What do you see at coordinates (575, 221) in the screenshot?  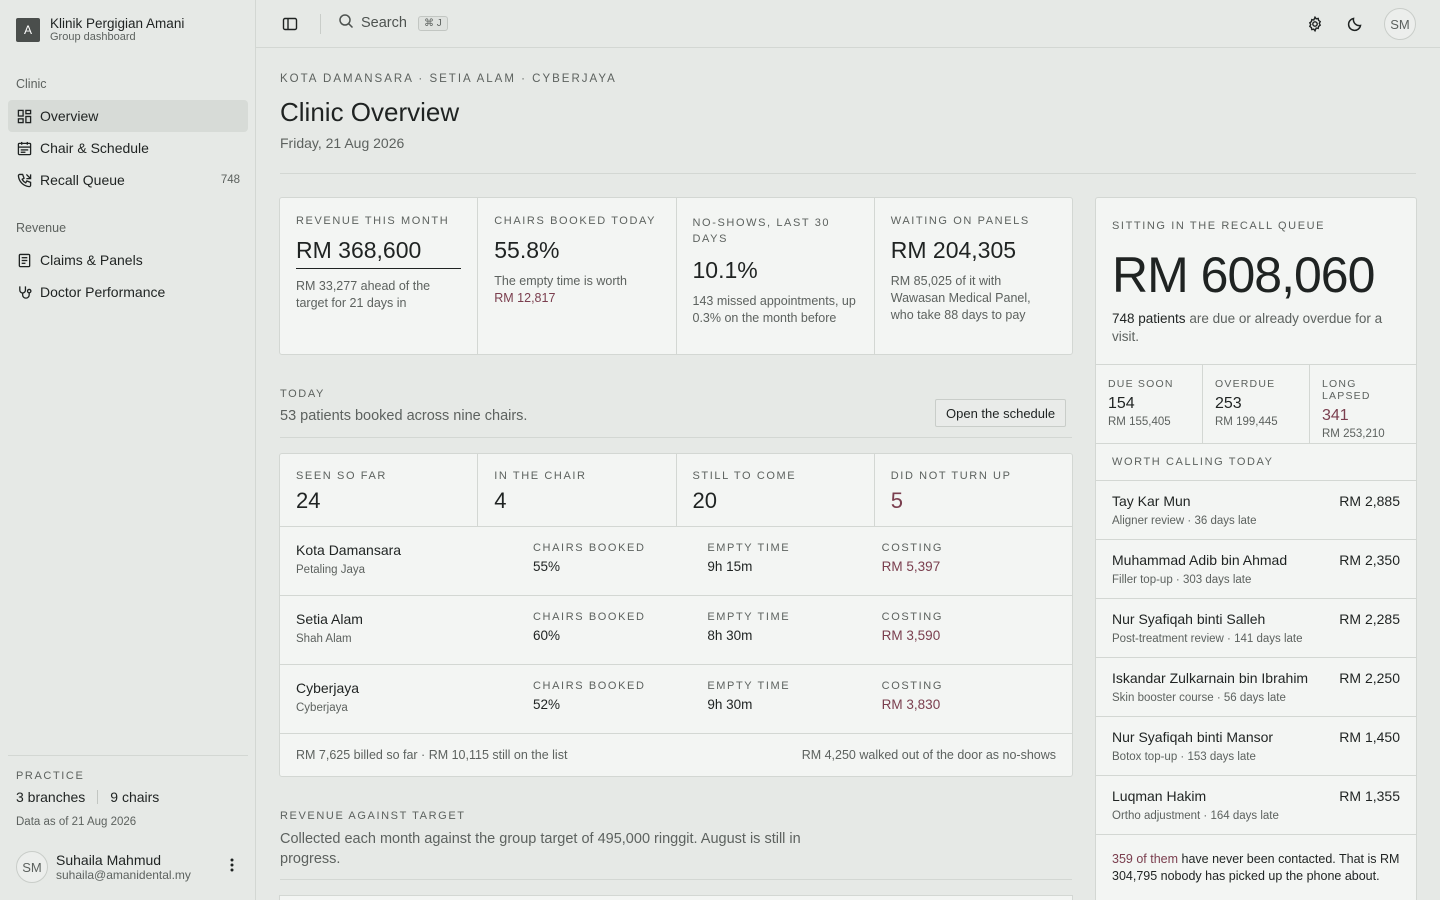 I see `kpi-label: CHAIRS BOOKED TODAY` at bounding box center [575, 221].